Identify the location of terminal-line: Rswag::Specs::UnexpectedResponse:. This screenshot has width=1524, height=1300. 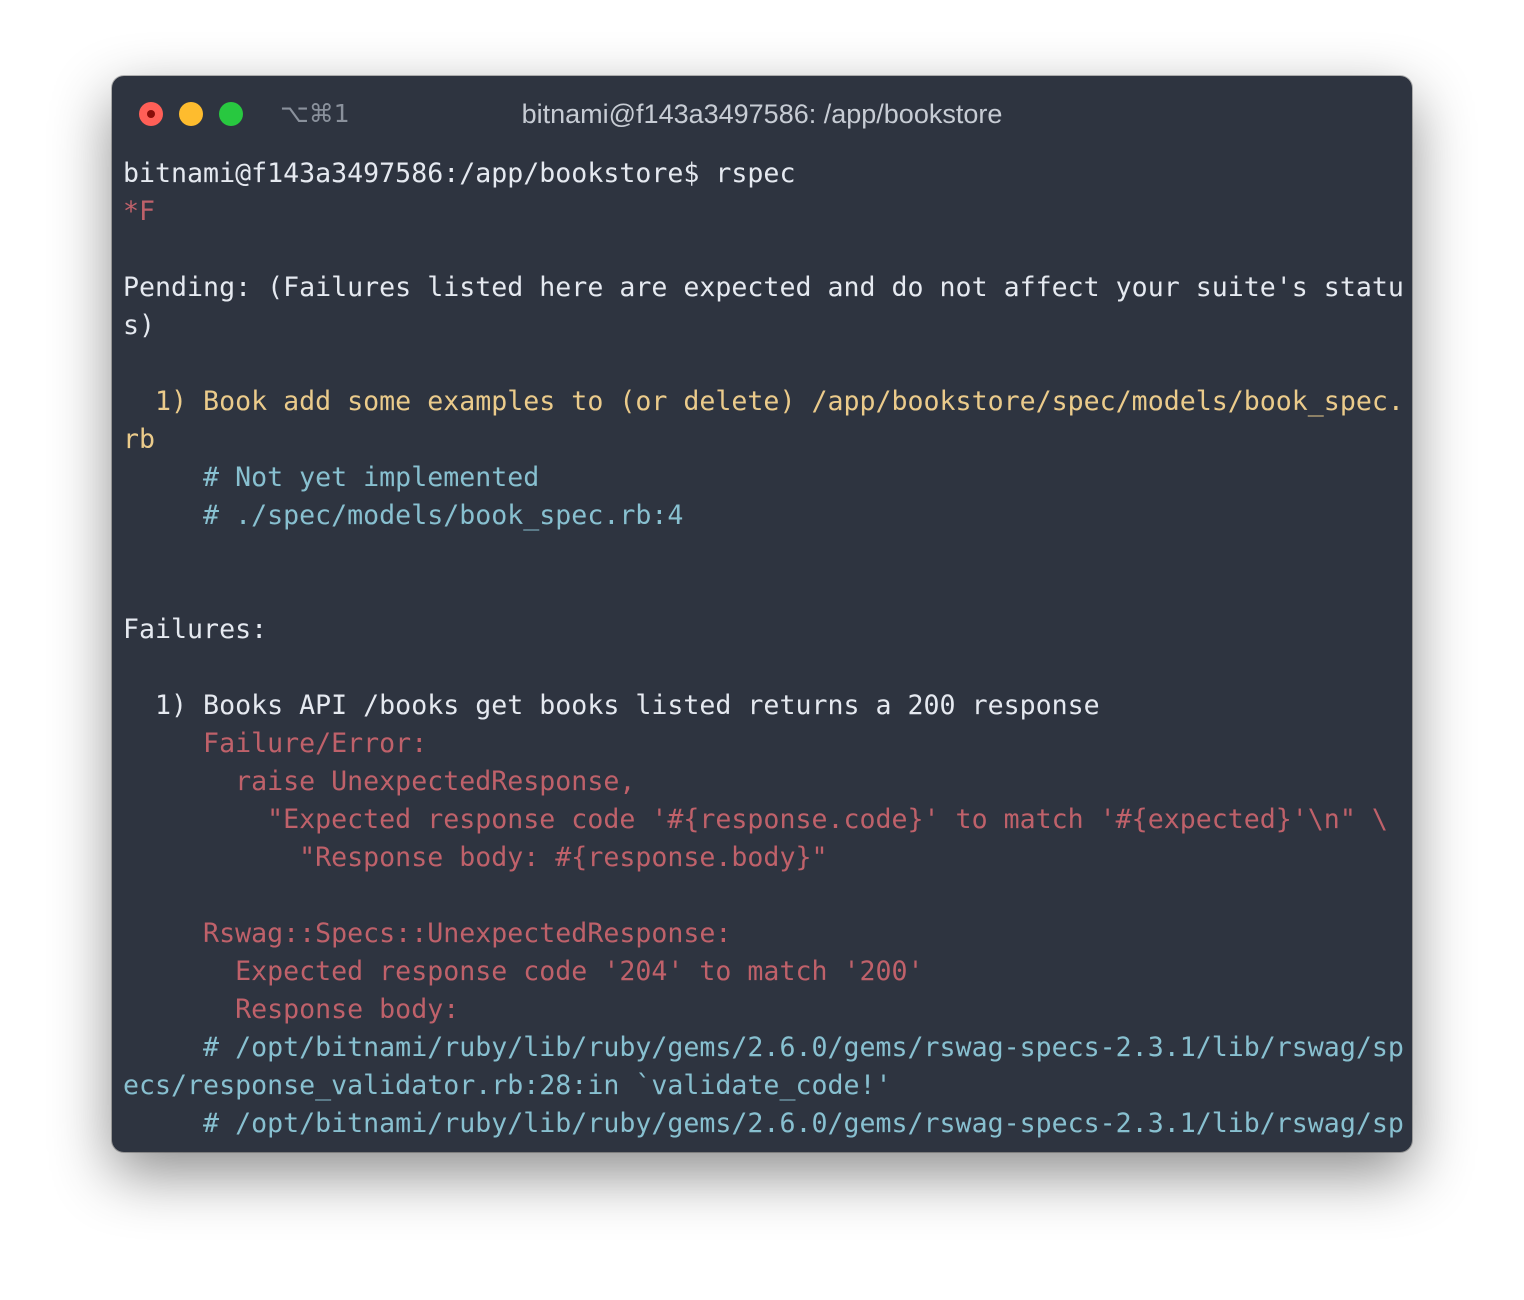
(427, 933).